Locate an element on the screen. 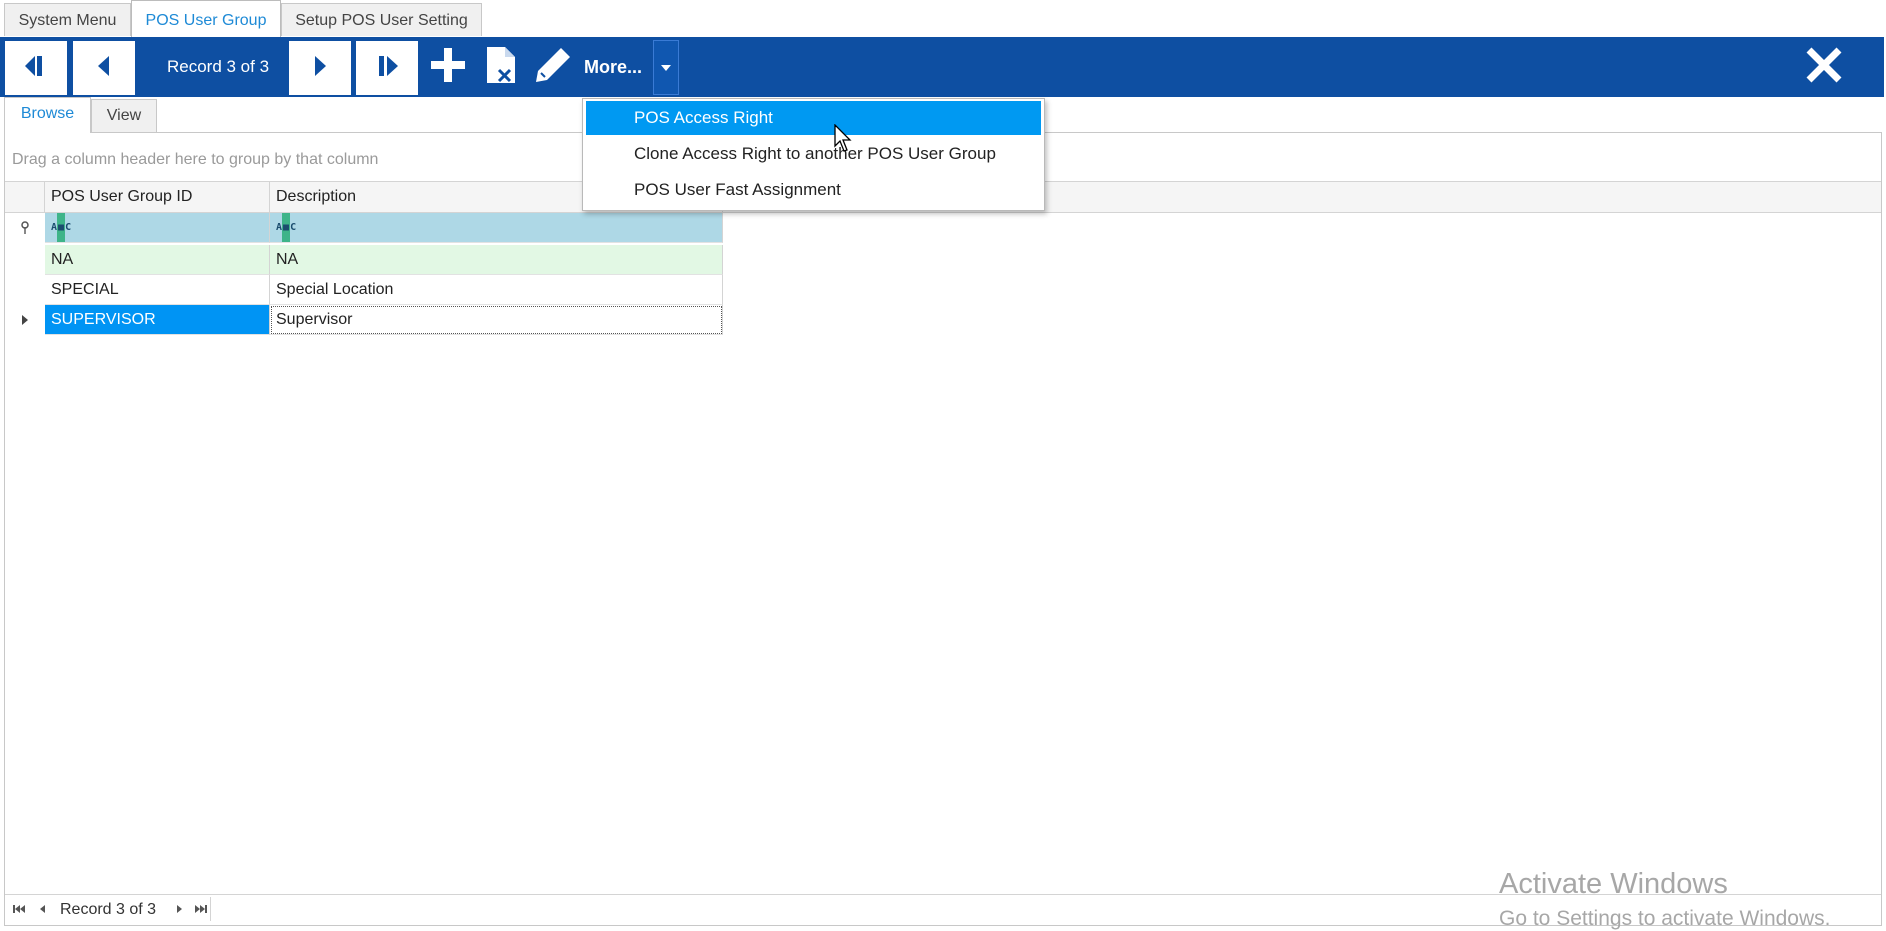  mouse-cursor-icon is located at coordinates (844, 138).